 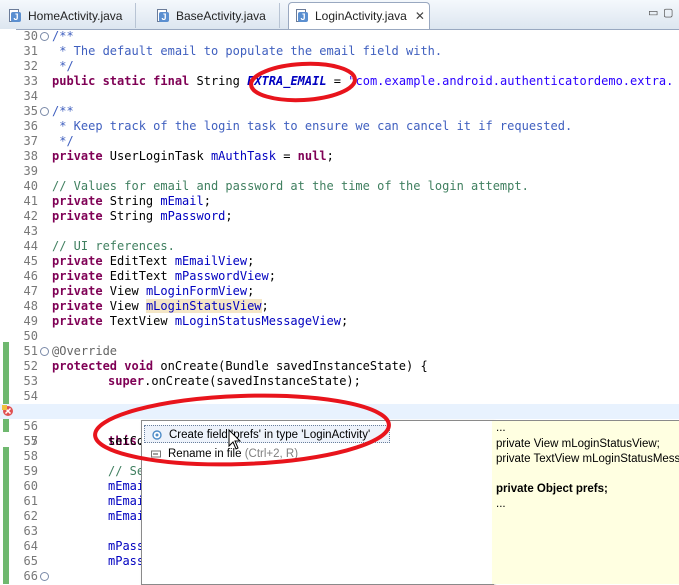 What do you see at coordinates (30, 246) in the screenshot?
I see `line-number: 44` at bounding box center [30, 246].